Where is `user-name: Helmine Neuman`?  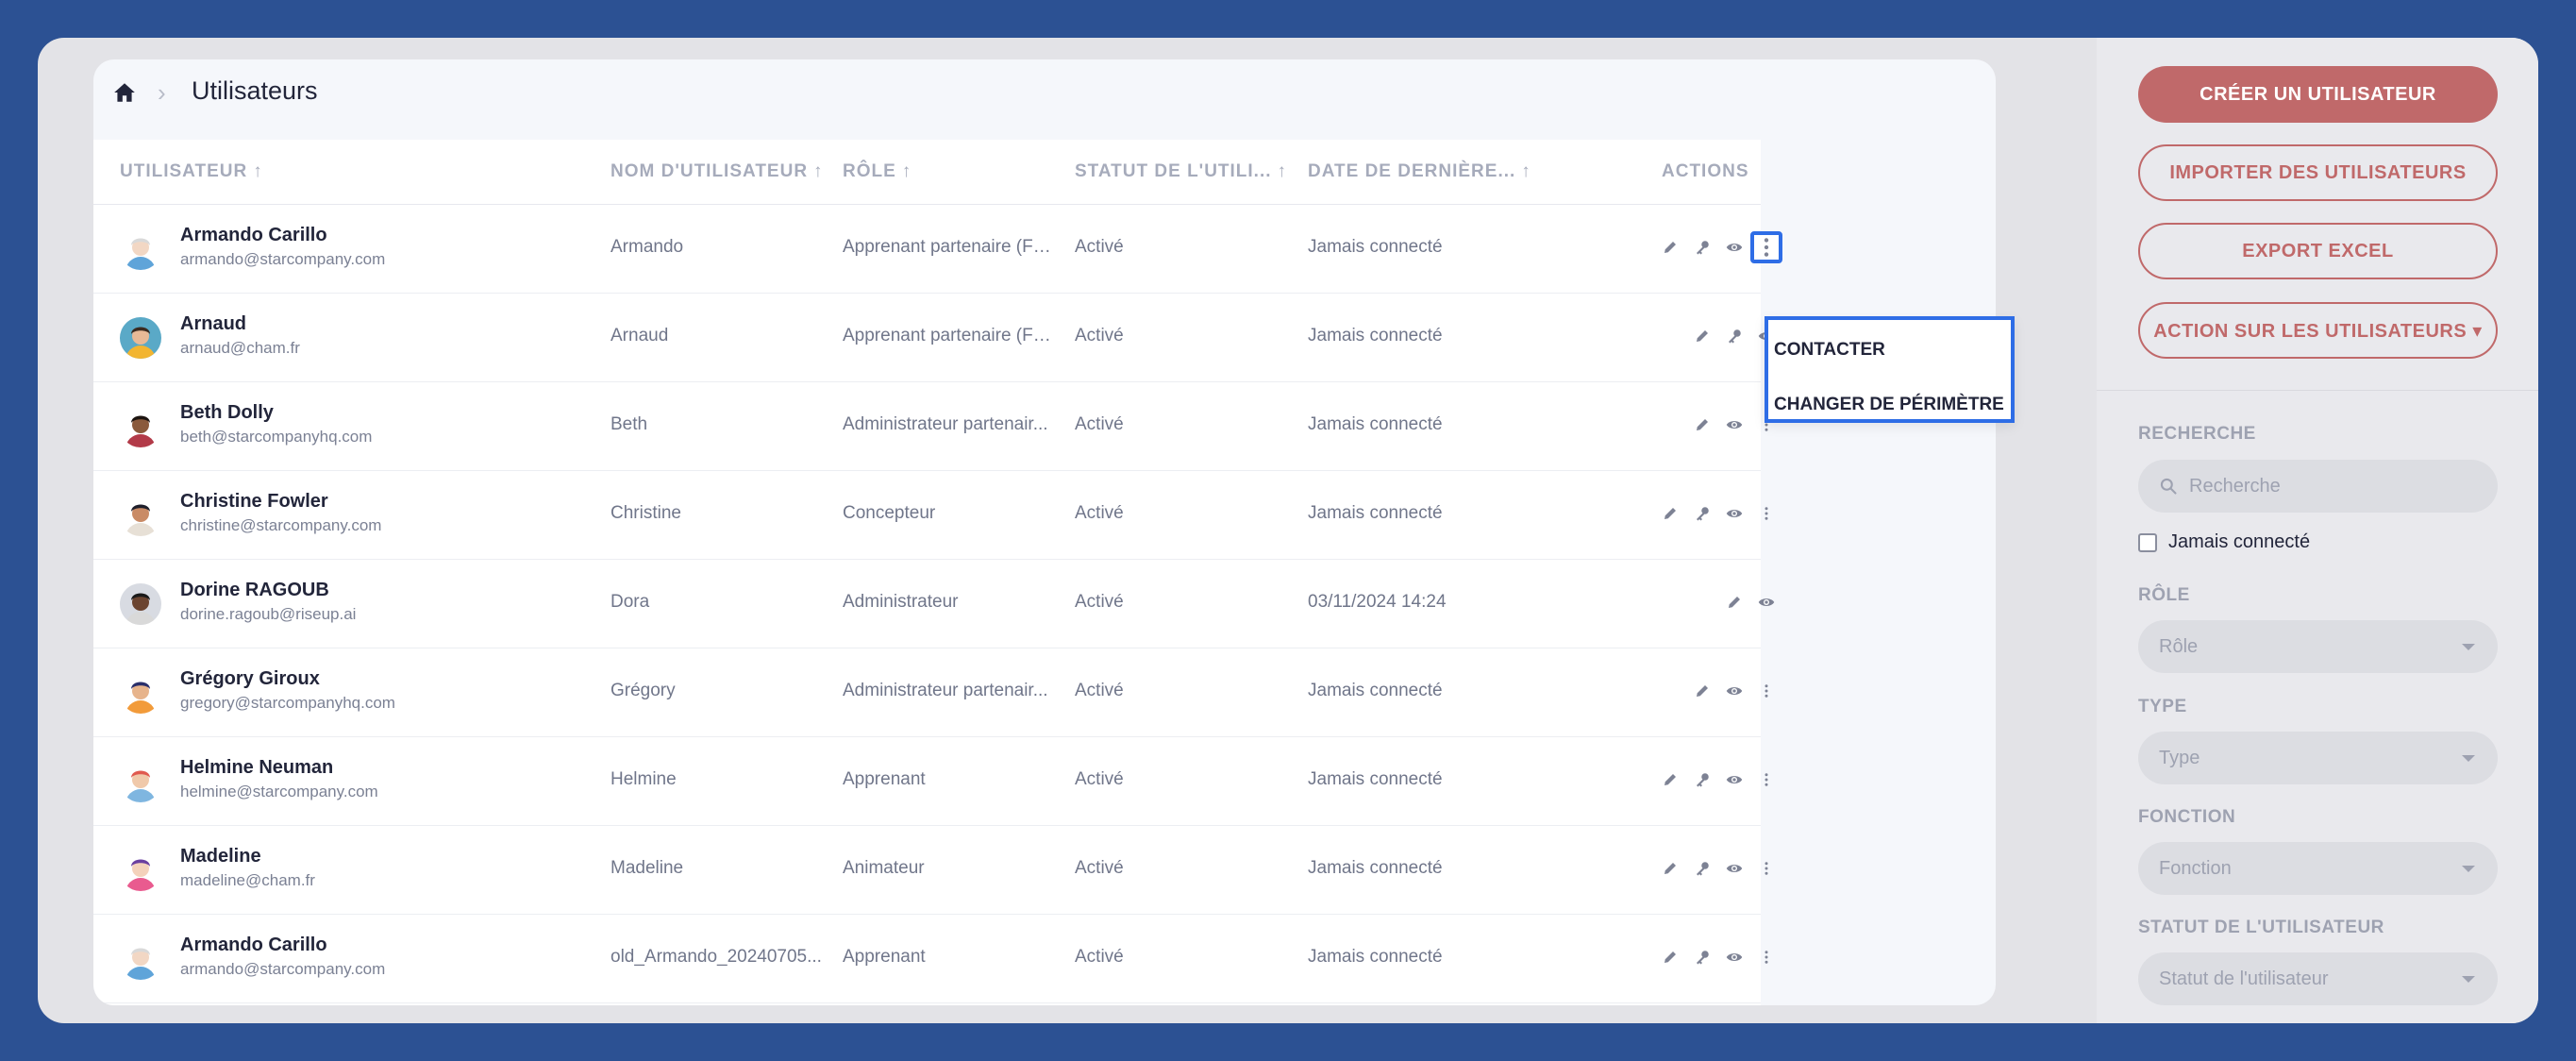 user-name: Helmine Neuman is located at coordinates (256, 768).